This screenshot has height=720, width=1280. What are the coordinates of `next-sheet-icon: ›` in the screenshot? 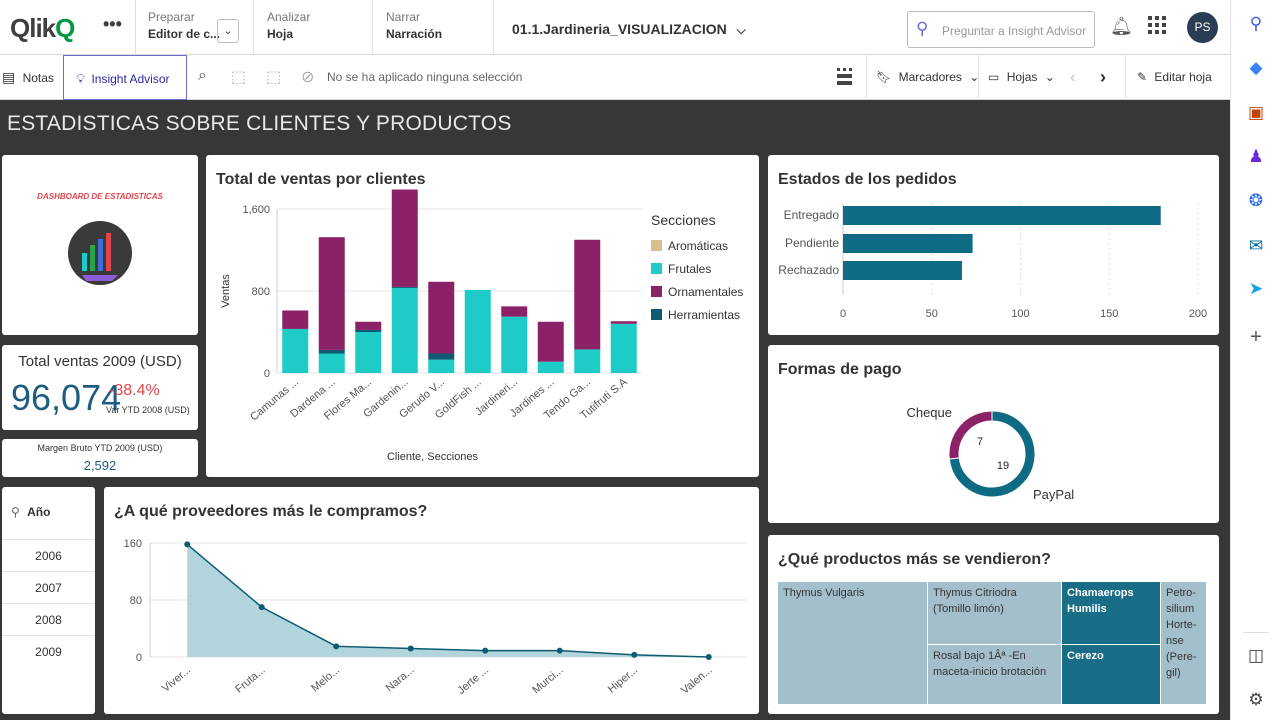 It's located at (1103, 77).